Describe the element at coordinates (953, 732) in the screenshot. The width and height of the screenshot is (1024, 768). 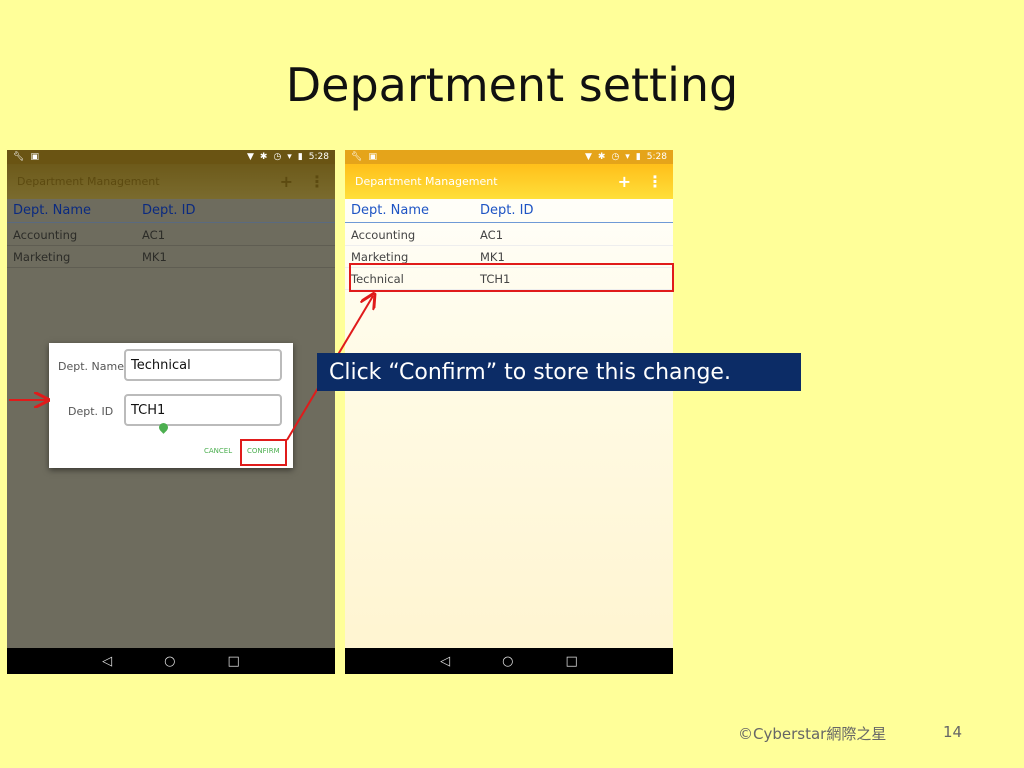
I see `page-number: 14` at that location.